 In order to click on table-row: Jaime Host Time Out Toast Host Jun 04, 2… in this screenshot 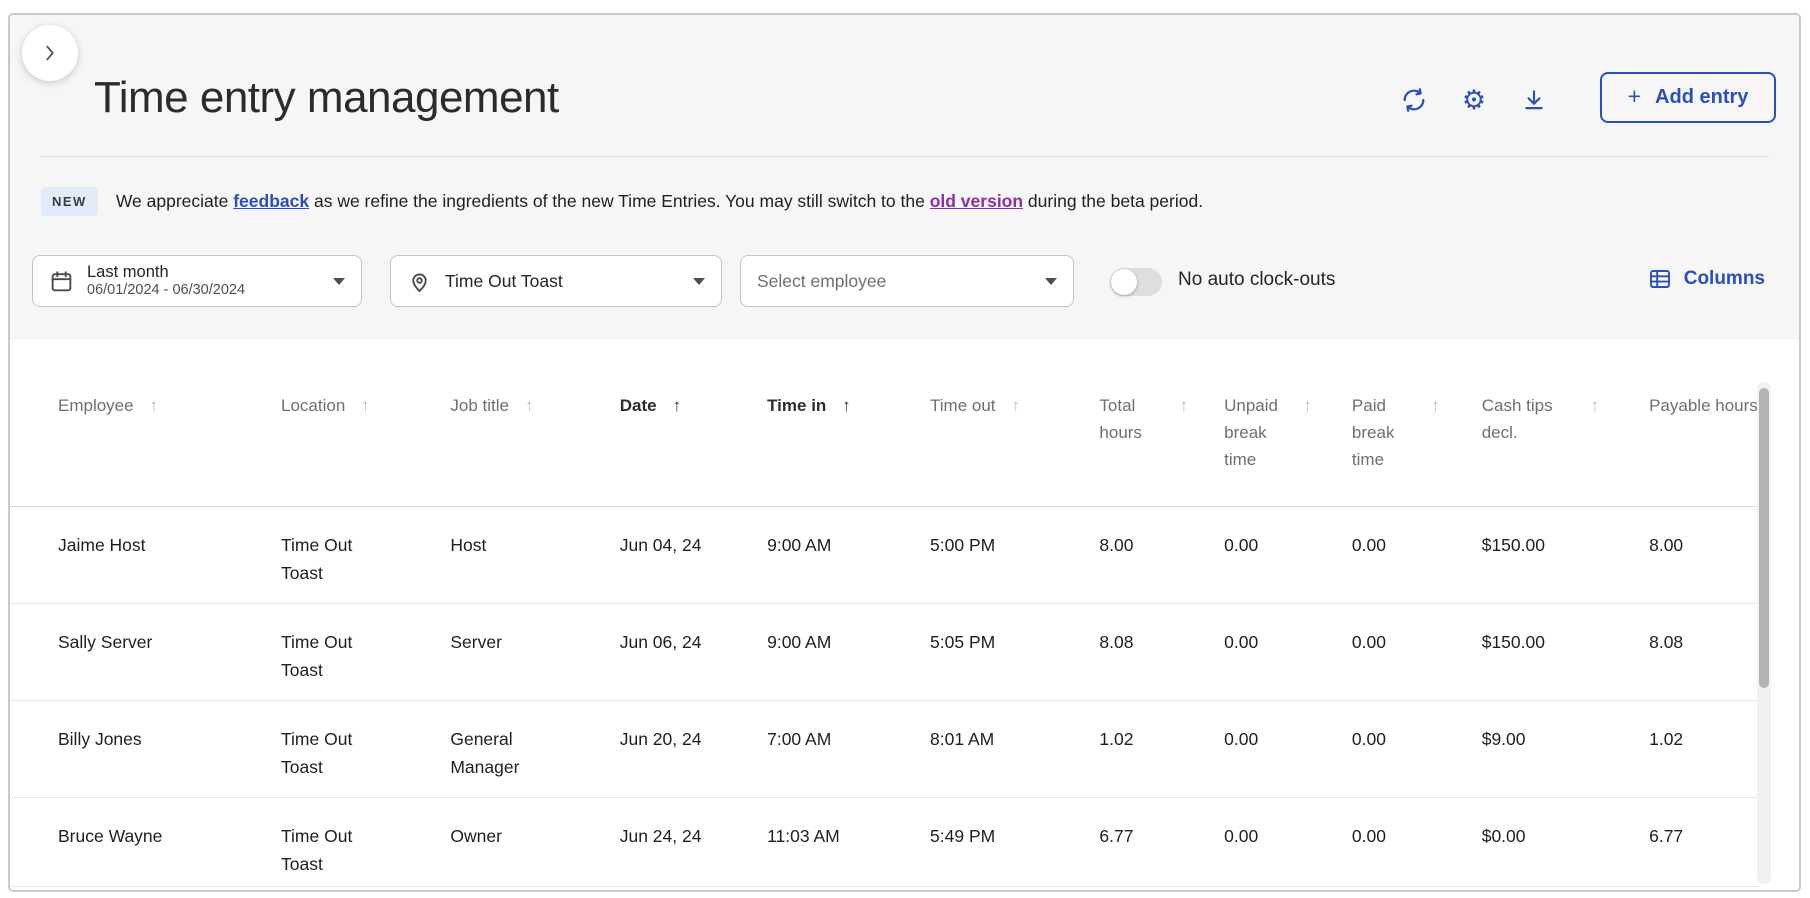, I will do `click(885, 555)`.